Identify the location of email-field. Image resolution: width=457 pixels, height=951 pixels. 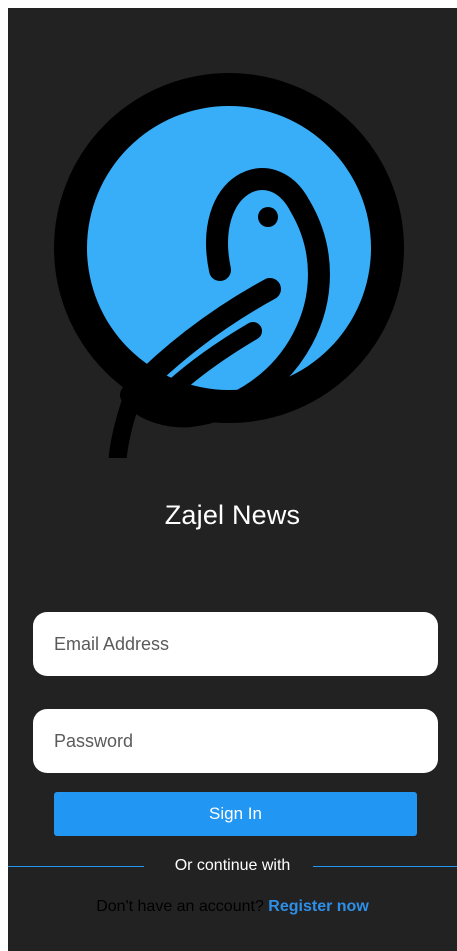
(235, 644).